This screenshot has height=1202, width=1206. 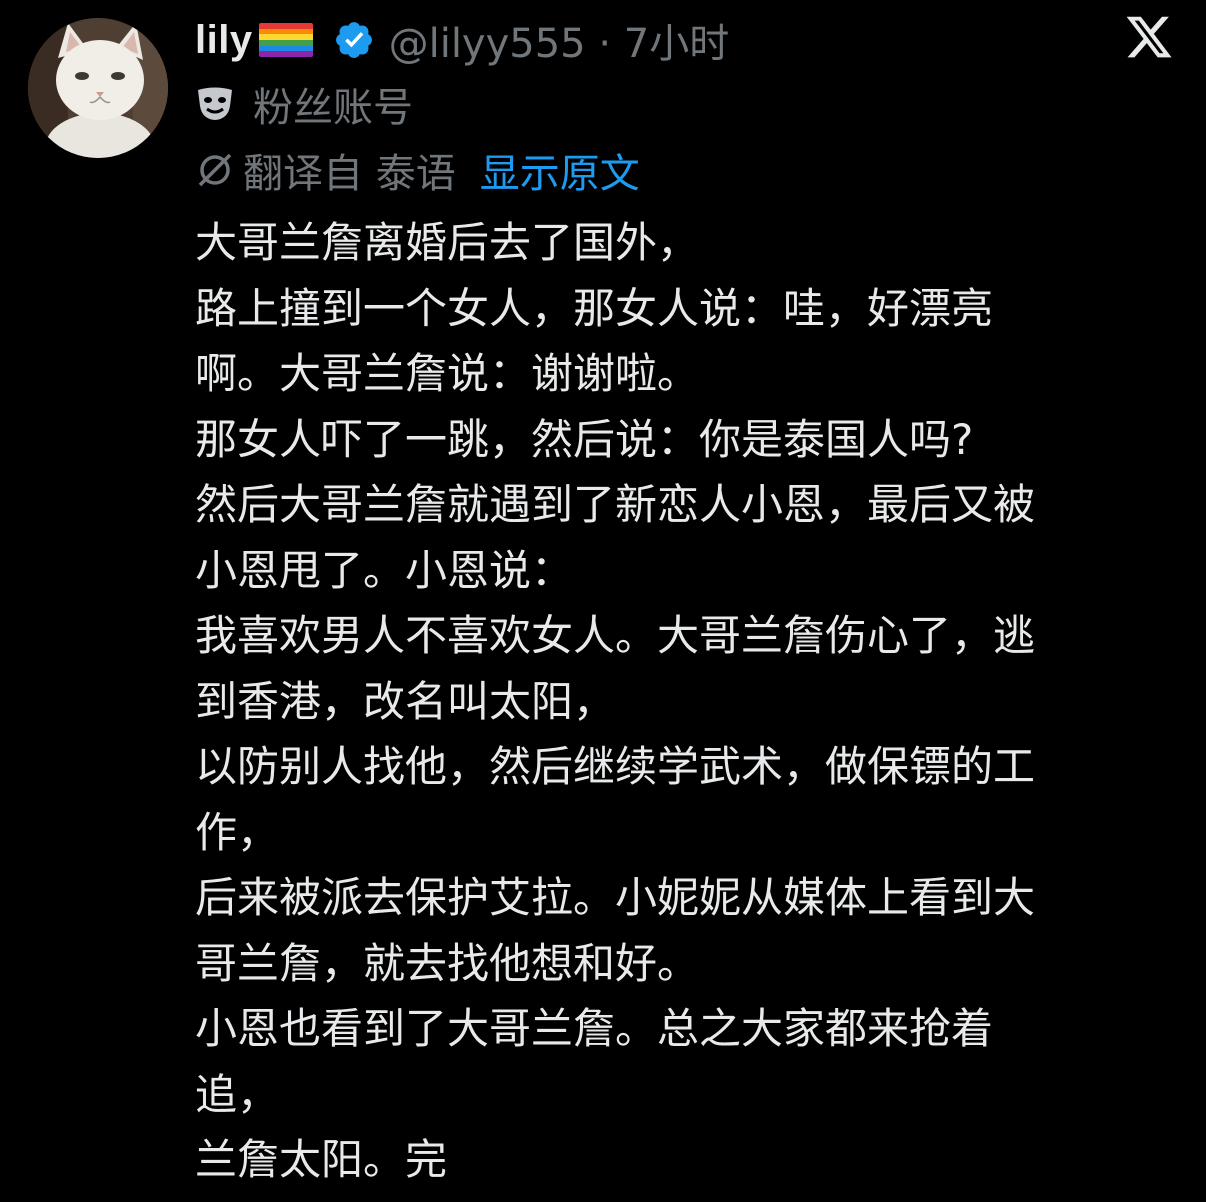 What do you see at coordinates (333, 108) in the screenshot?
I see `fan-account-label: 粉丝账号` at bounding box center [333, 108].